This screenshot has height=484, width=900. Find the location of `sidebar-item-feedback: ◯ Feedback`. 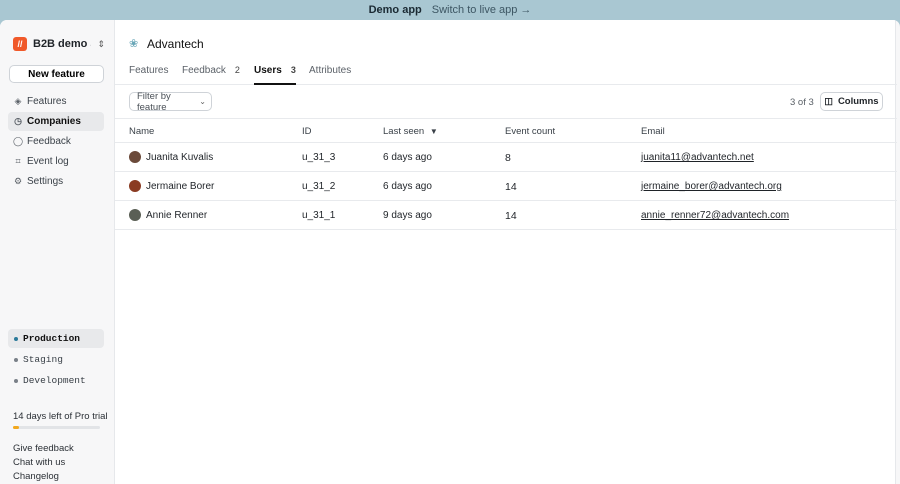

sidebar-item-feedback: ◯ Feedback is located at coordinates (56, 141).